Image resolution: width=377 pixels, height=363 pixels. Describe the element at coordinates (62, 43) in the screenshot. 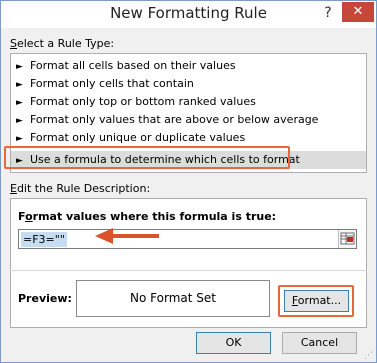

I see `rule-type-heading: Select a Rule Type:` at that location.